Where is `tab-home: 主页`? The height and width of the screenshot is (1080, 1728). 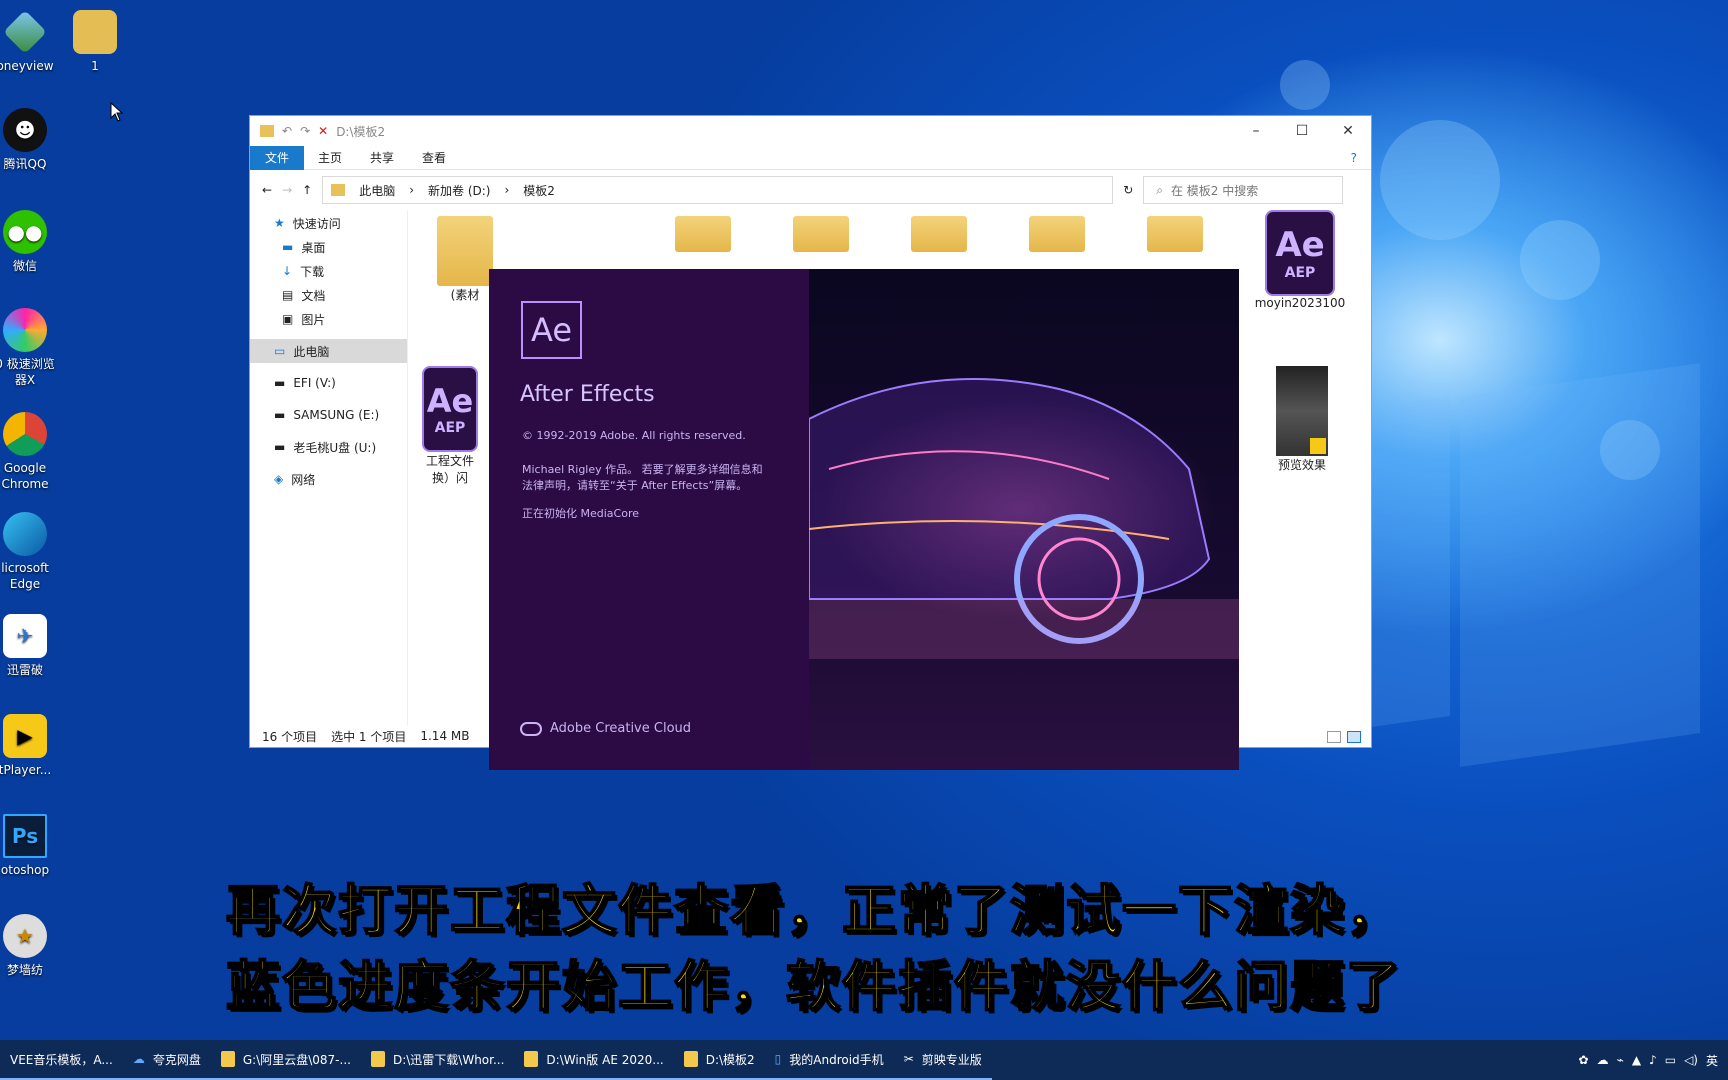 tab-home: 主页 is located at coordinates (330, 158).